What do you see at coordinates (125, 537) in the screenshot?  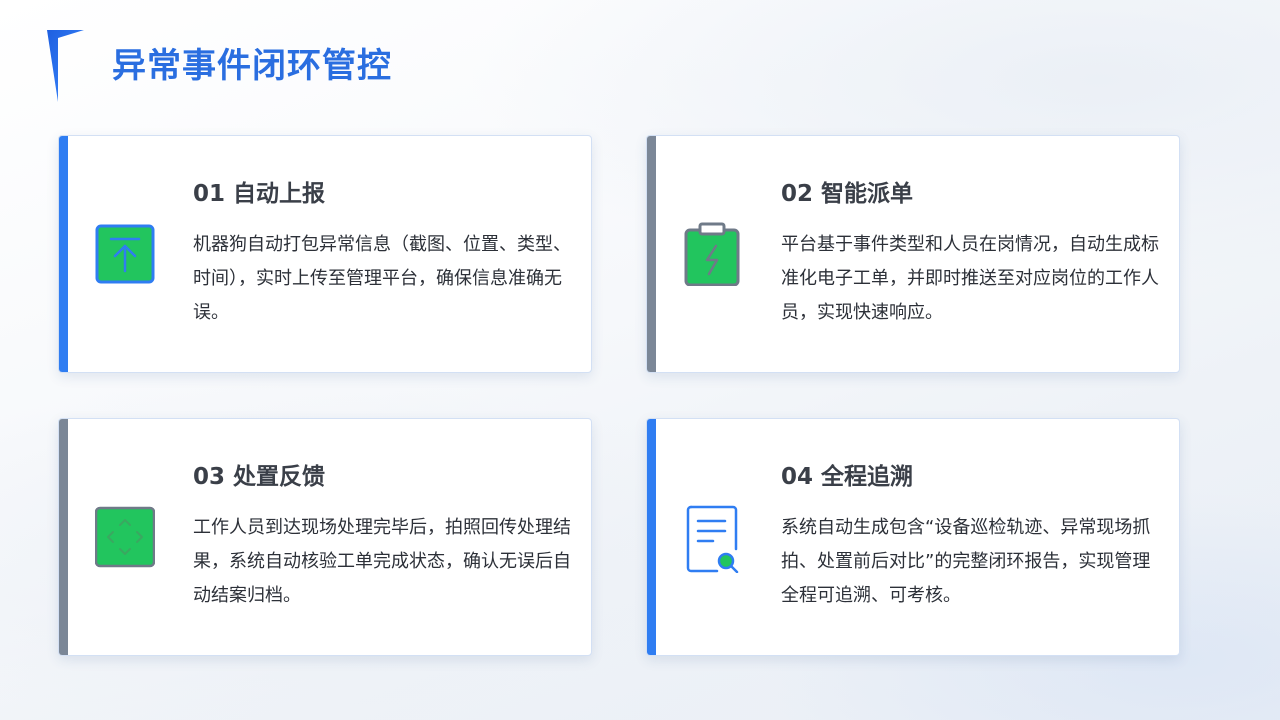 I see `expand-arrows-icon` at bounding box center [125, 537].